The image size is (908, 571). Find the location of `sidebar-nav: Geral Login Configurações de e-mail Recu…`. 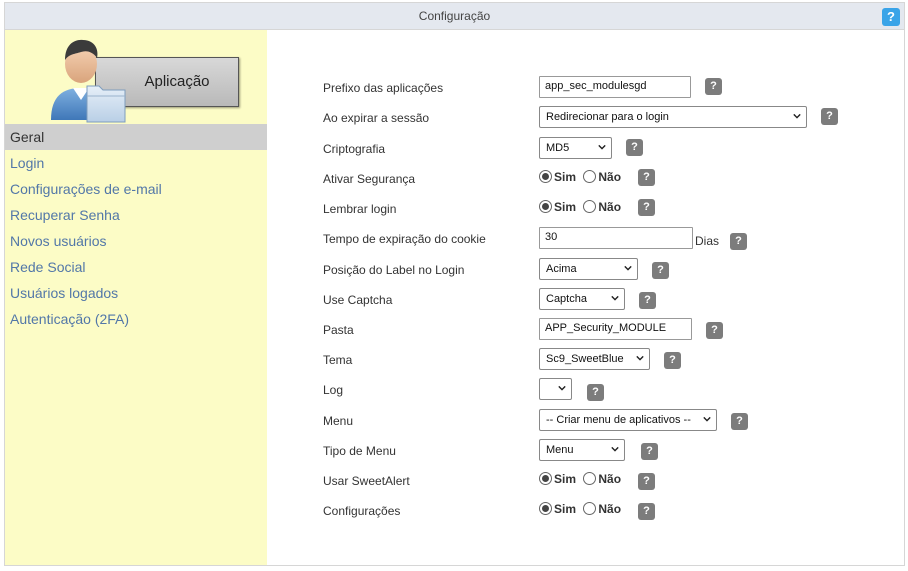

sidebar-nav: Geral Login Configurações de e-mail Recu… is located at coordinates (136, 228).